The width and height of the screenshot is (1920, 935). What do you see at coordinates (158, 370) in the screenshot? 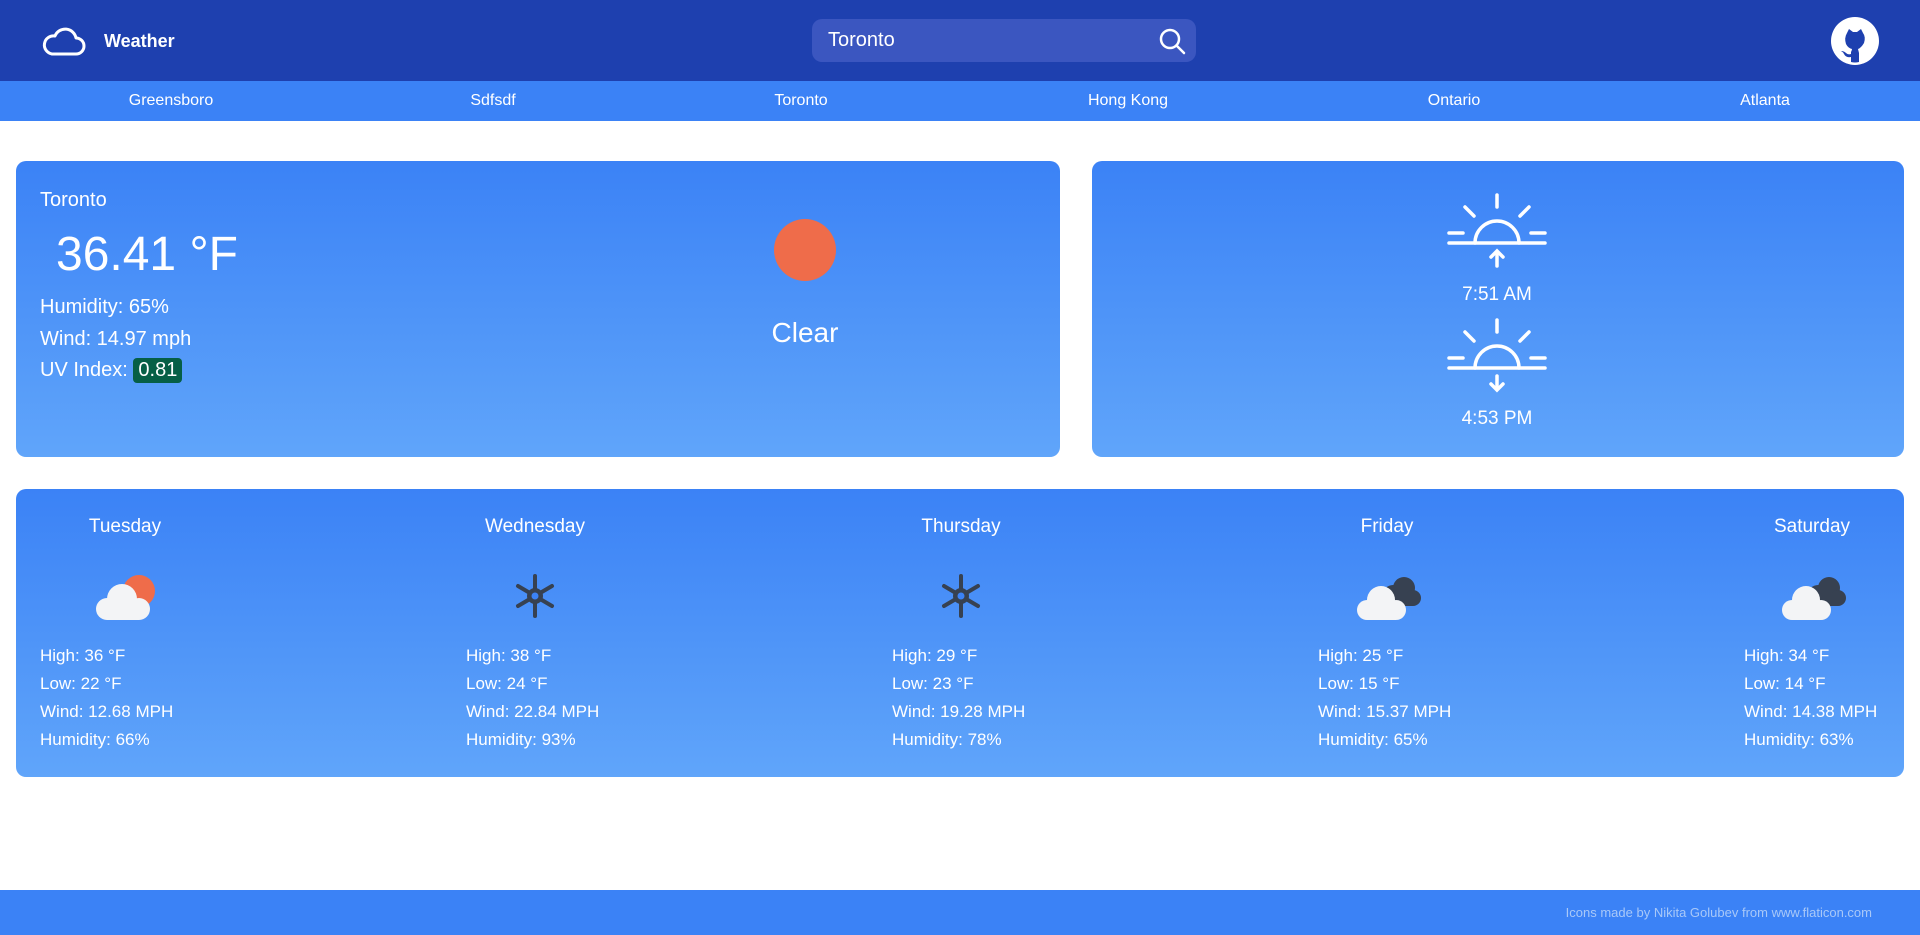
I see `uv-badge: 0.81` at bounding box center [158, 370].